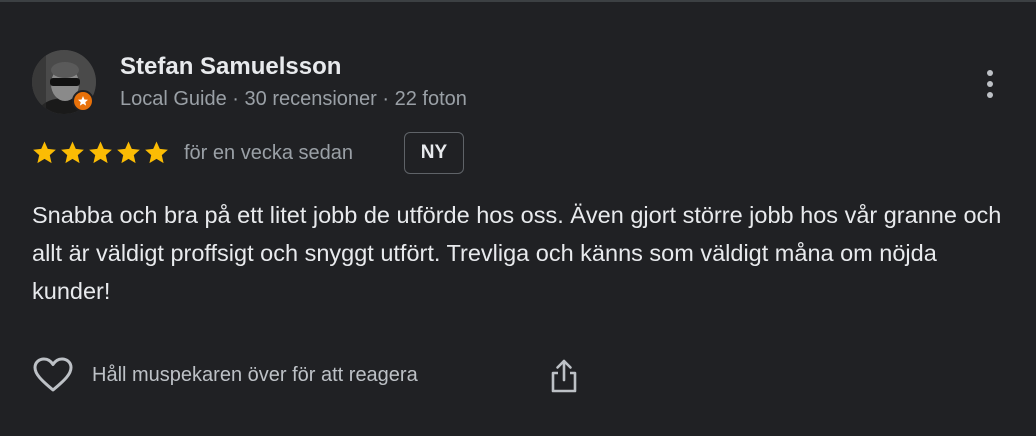 The width and height of the screenshot is (1036, 436). I want to click on star-rating, so click(100, 152).